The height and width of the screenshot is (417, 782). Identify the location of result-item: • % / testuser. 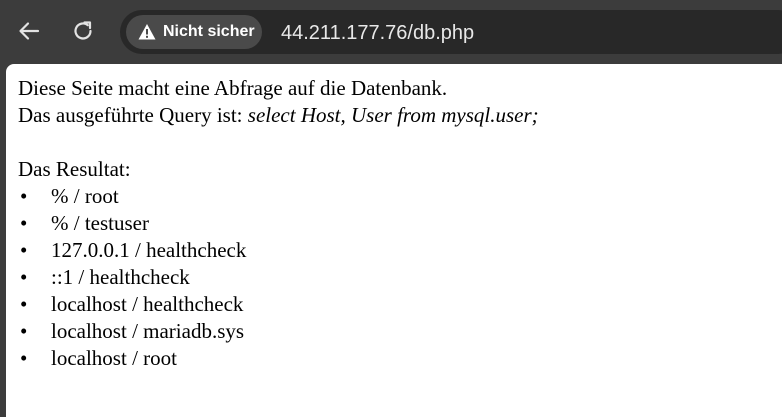
(278, 223).